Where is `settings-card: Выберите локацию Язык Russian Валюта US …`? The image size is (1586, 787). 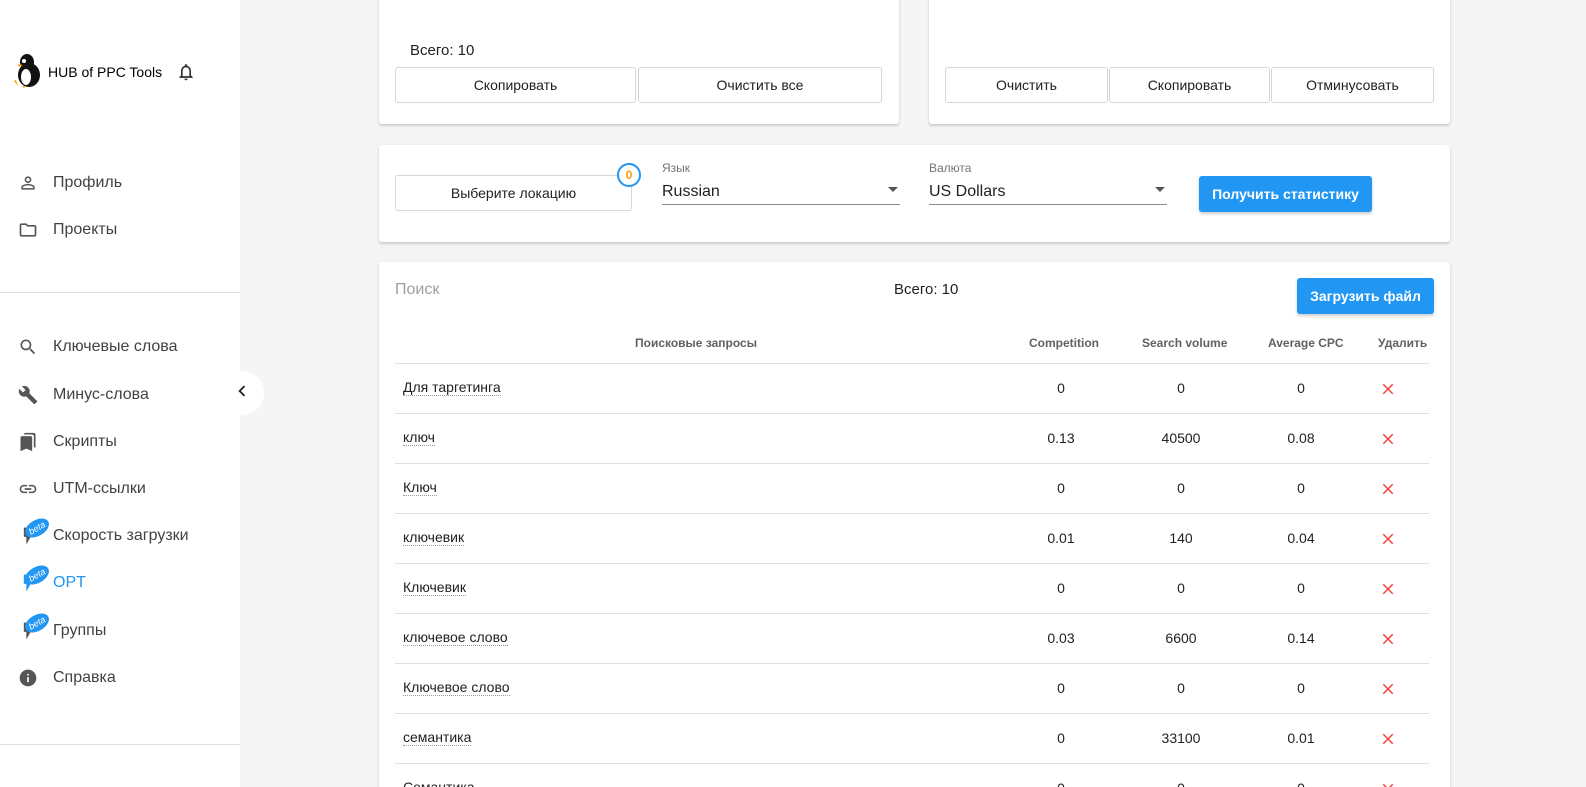
settings-card: Выберите локацию Язык Russian Валюта US … is located at coordinates (914, 193).